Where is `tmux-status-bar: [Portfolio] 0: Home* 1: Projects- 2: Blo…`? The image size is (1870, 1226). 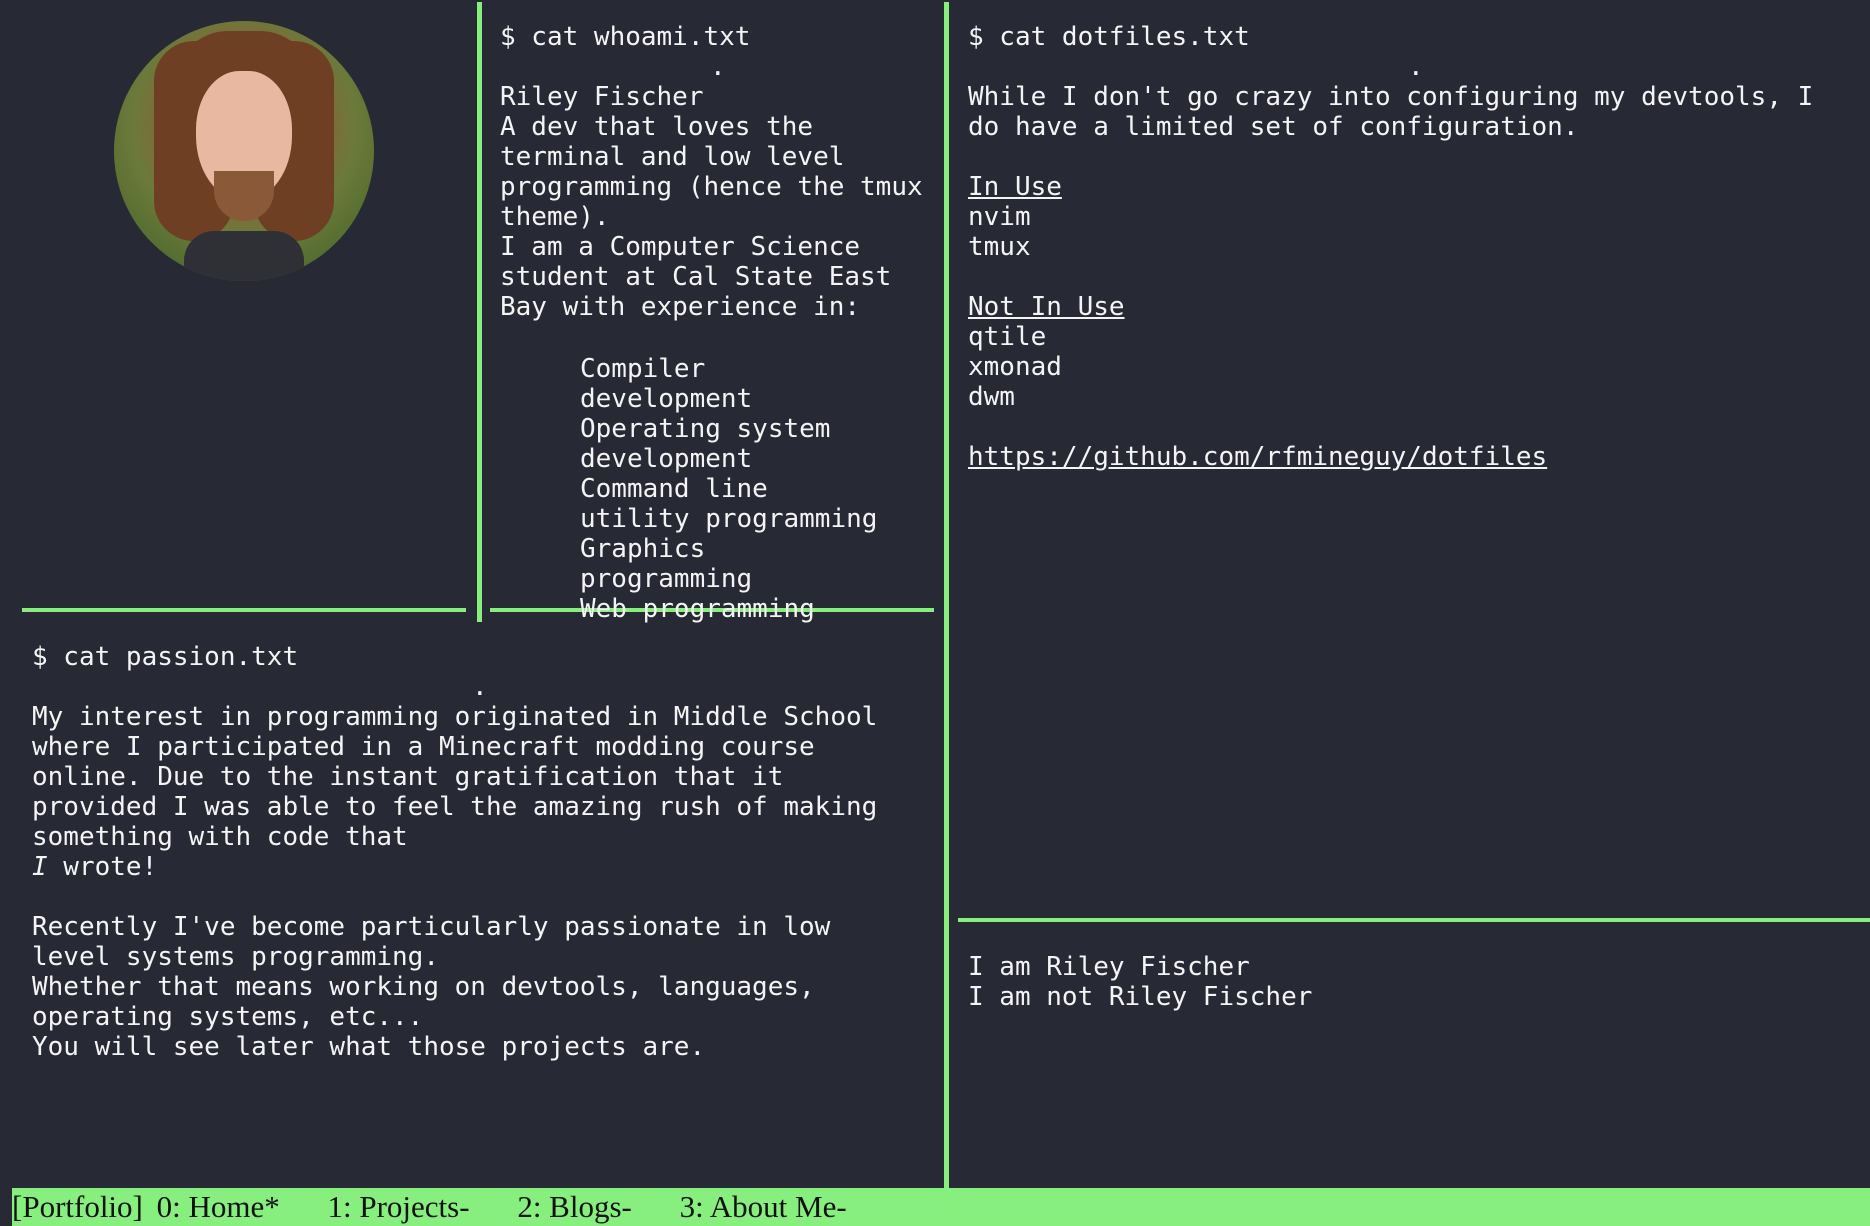 tmux-status-bar: [Portfolio] 0: Home* 1: Projects- 2: Blo… is located at coordinates (941, 1207).